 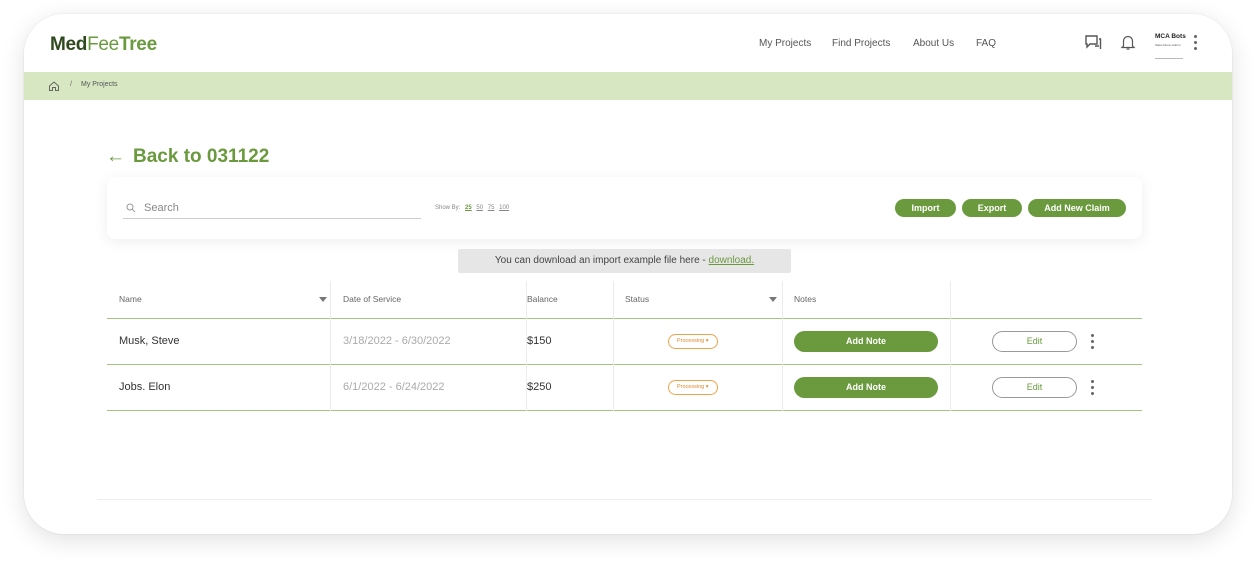 What do you see at coordinates (539, 387) in the screenshot?
I see `cell-balance: $250` at bounding box center [539, 387].